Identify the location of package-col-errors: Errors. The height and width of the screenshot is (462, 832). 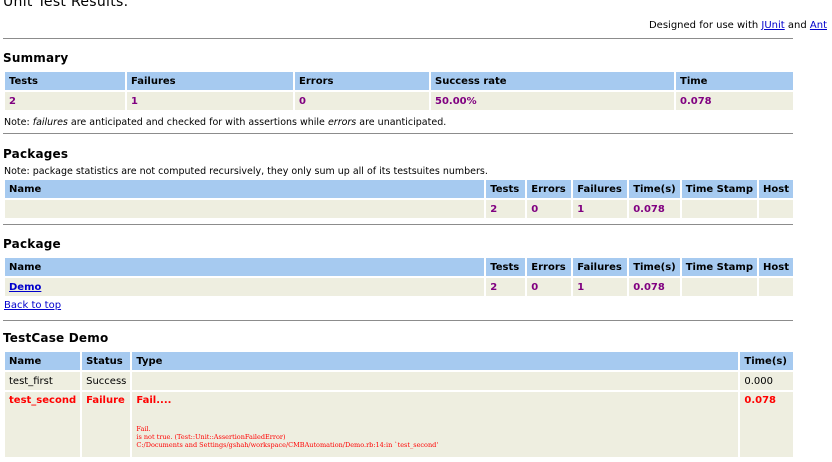
(549, 267).